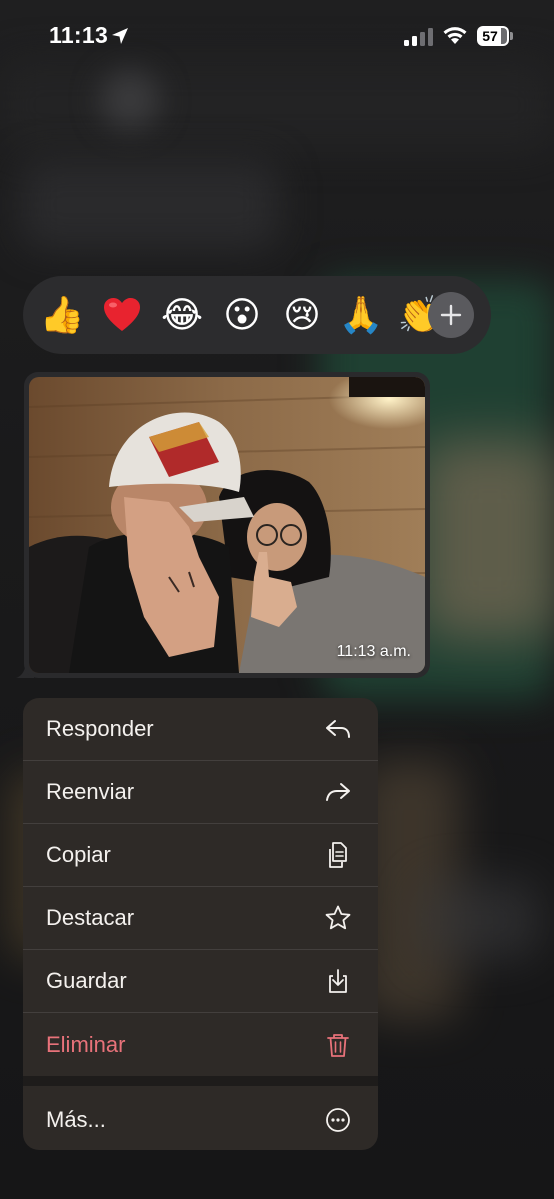 This screenshot has height=1199, width=554. I want to click on message-timestamp: 11:13 a.m., so click(373, 651).